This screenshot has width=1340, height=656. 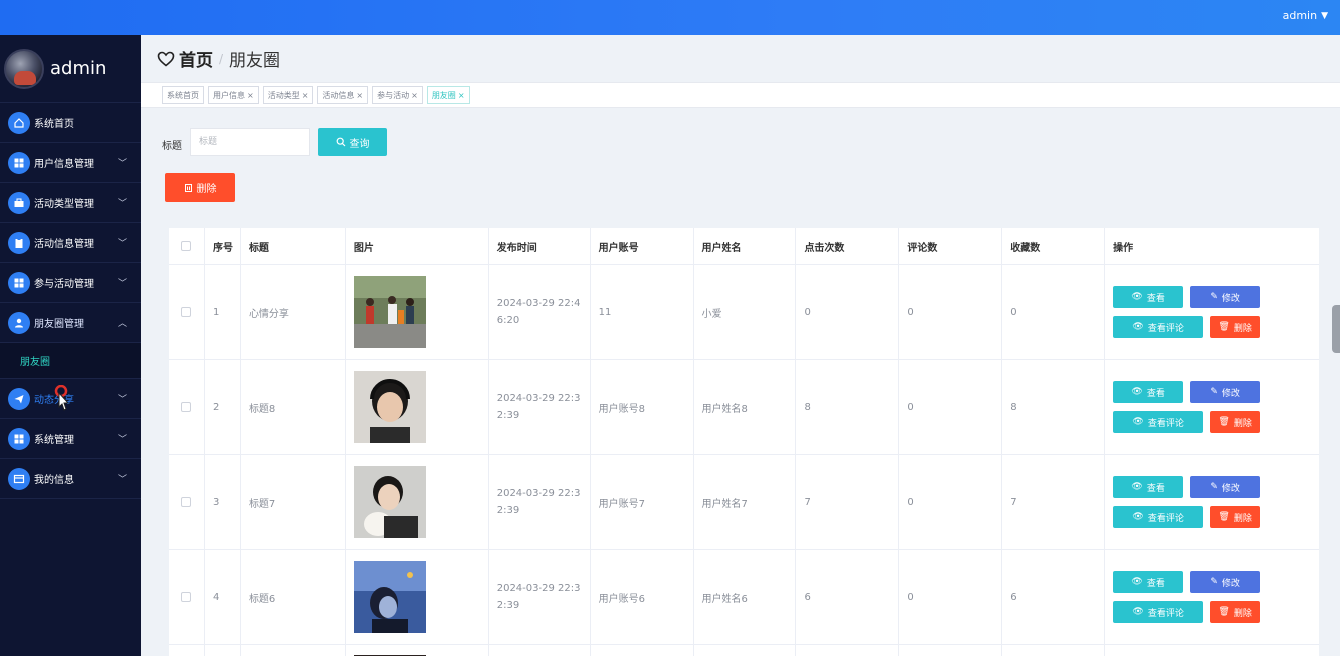 I want to click on view-label: 查看, so click(x=1155, y=488).